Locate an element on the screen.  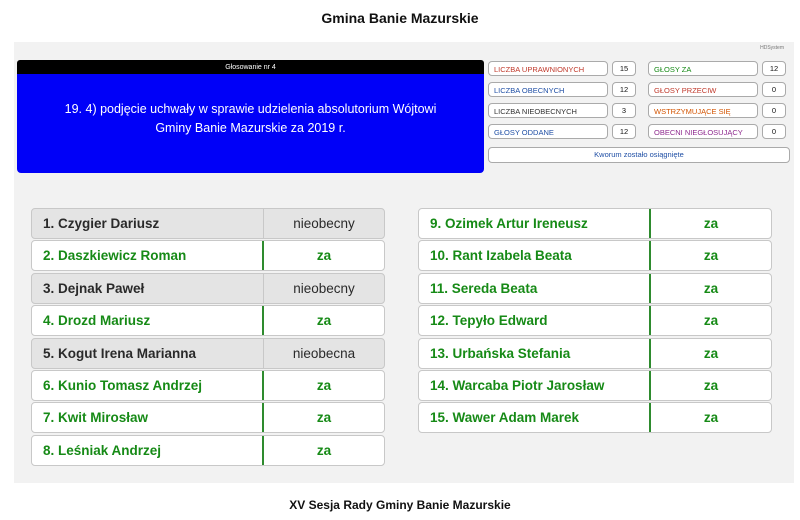
member-row: 1. Czygier Dariusz nieobecny is located at coordinates (208, 223).